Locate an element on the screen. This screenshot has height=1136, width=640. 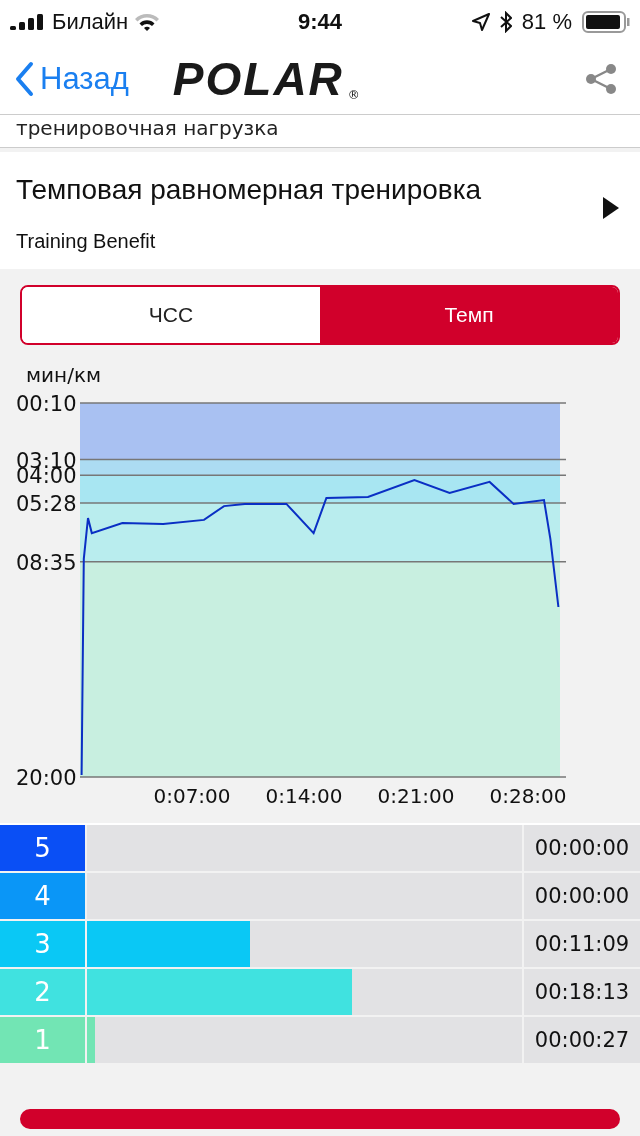
y-tick-label: 00:10 is located at coordinates (46, 404).